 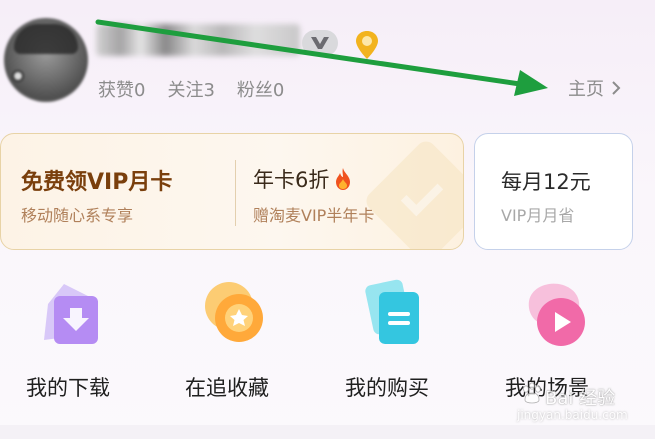 What do you see at coordinates (291, 180) in the screenshot?
I see `vip-annual-label: 年卡6折` at bounding box center [291, 180].